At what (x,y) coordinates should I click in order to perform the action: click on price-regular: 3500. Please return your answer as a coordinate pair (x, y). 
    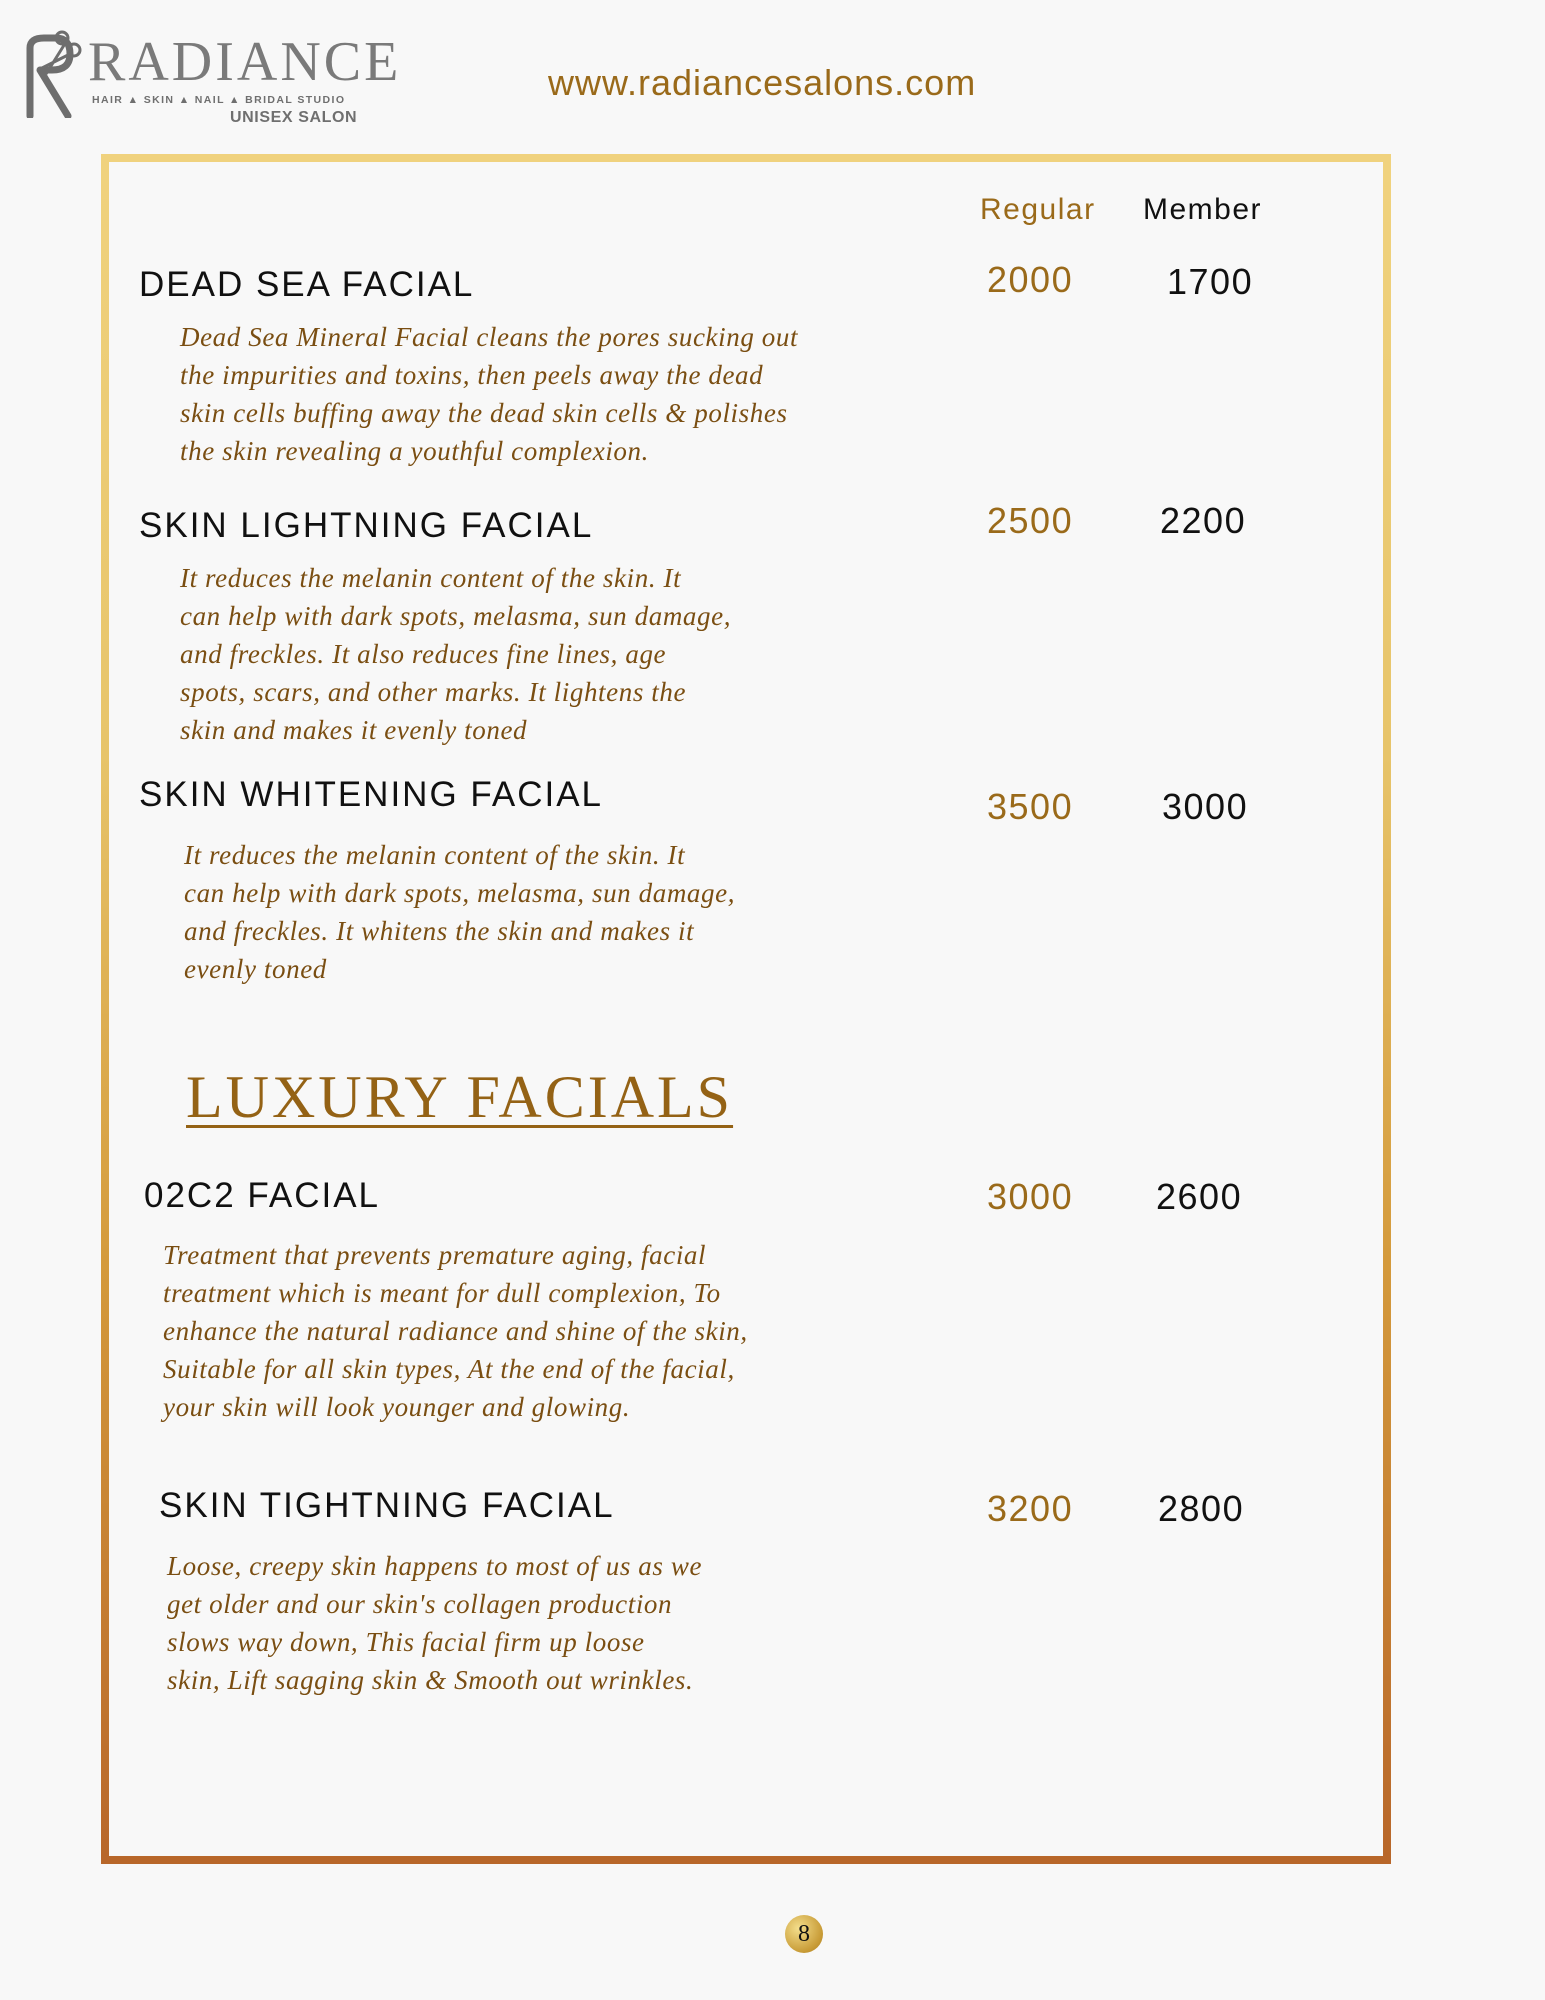
    Looking at the image, I should click on (1030, 806).